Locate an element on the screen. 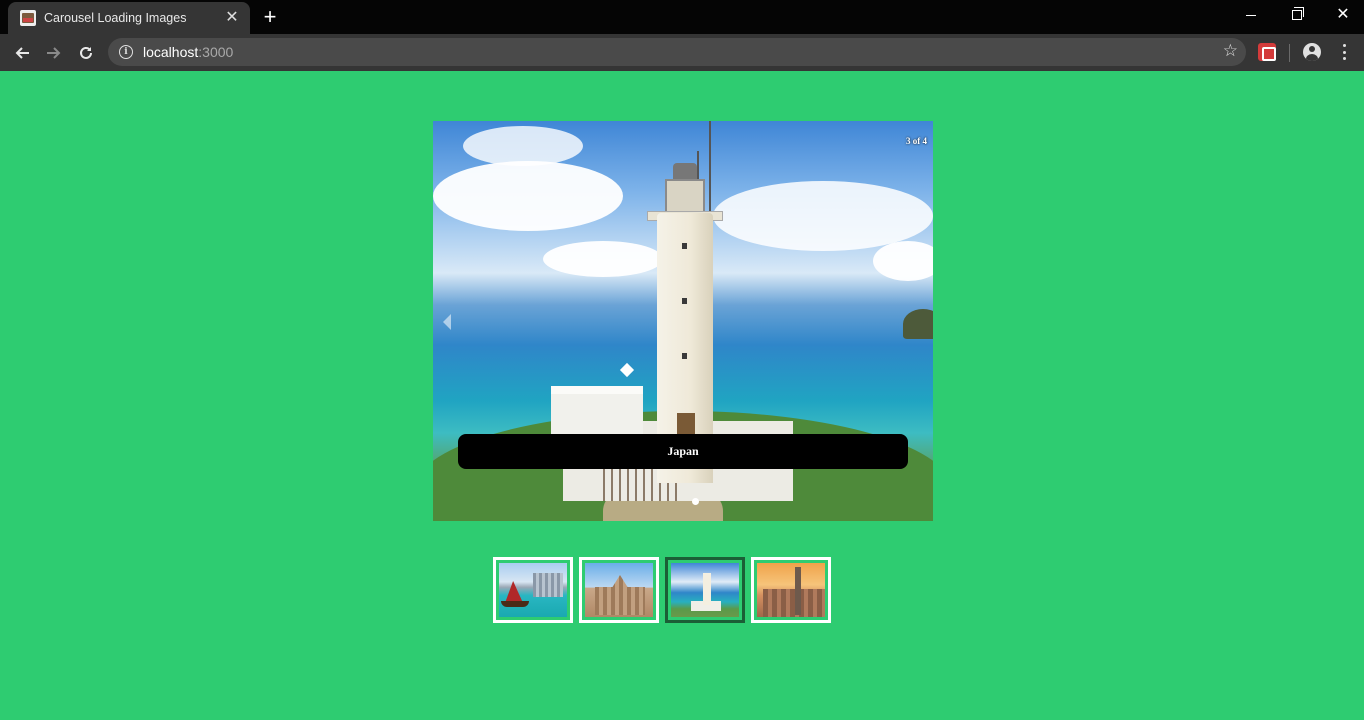 This screenshot has height=720, width=1364. thumbnail-japan is located at coordinates (705, 590).